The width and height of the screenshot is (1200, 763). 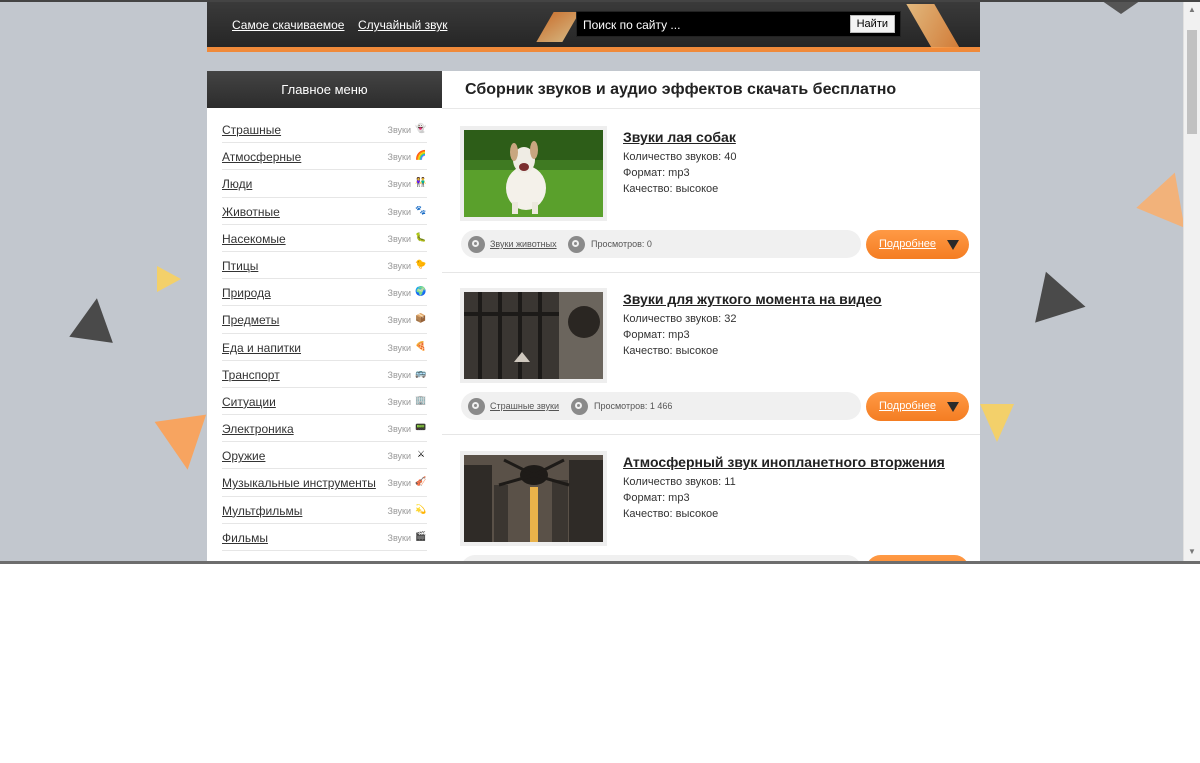 I want to click on weapon-icon: ⚔, so click(x=421, y=454).